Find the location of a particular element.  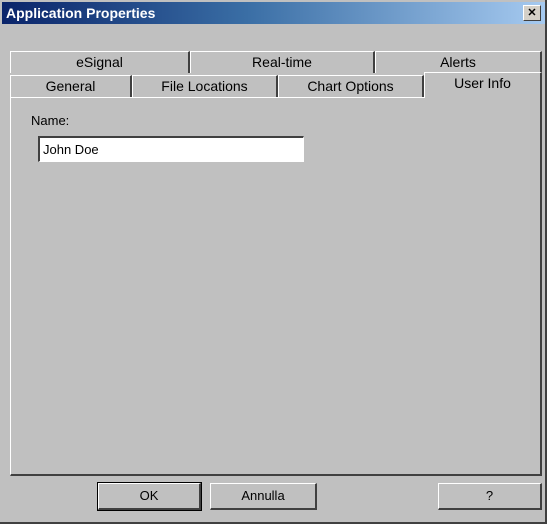

tab-label: User Info is located at coordinates (482, 83).